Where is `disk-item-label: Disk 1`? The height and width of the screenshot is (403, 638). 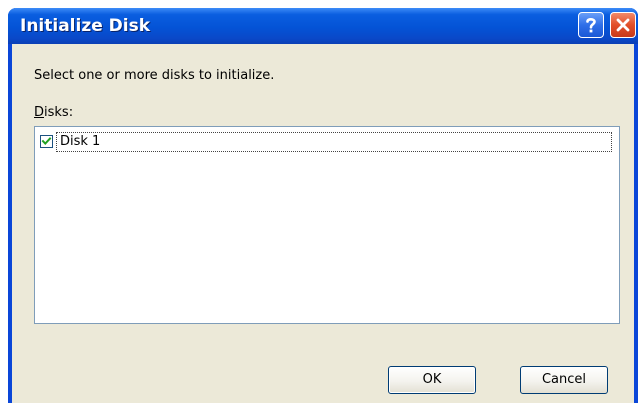
disk-item-label: Disk 1 is located at coordinates (80, 141).